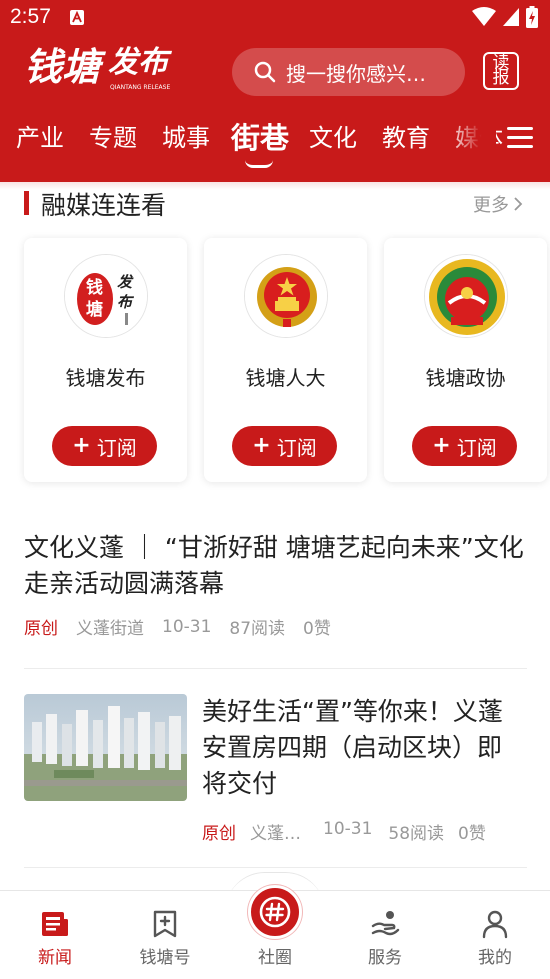  I want to click on nav-community-label: 社圈, so click(275, 958).